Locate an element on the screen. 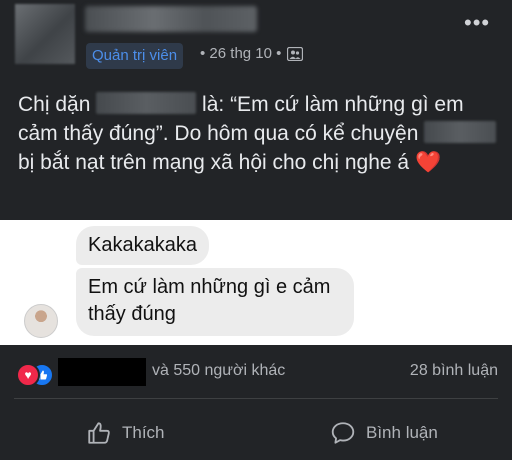 This screenshot has width=512, height=460. comments-count: 28 bình luận is located at coordinates (454, 371).